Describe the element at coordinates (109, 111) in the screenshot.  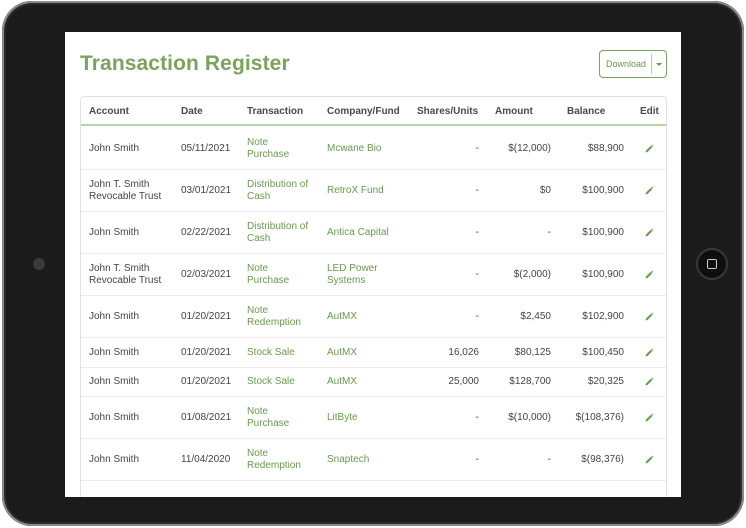
I see `header-account: Account` at that location.